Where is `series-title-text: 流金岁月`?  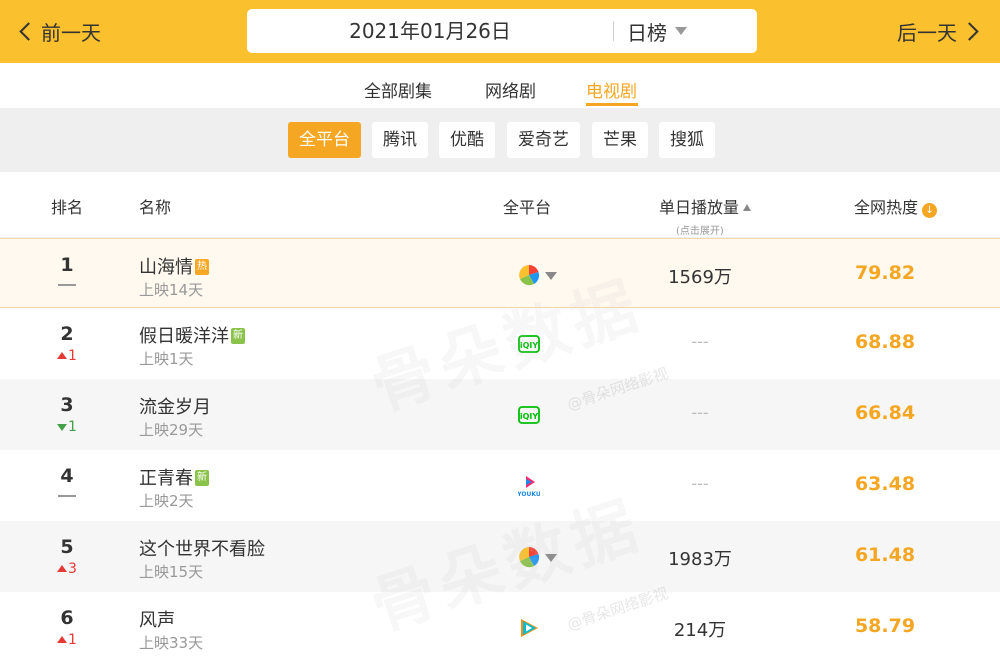 series-title-text: 流金岁月 is located at coordinates (175, 407).